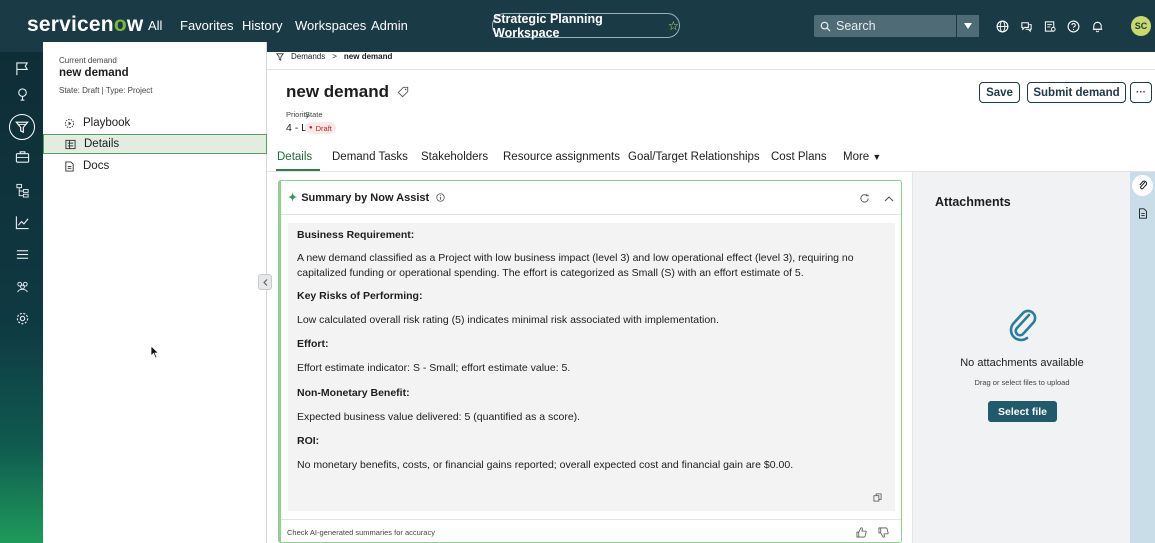  Describe the element at coordinates (889, 198) in the screenshot. I see `chevron-up-icon` at that location.